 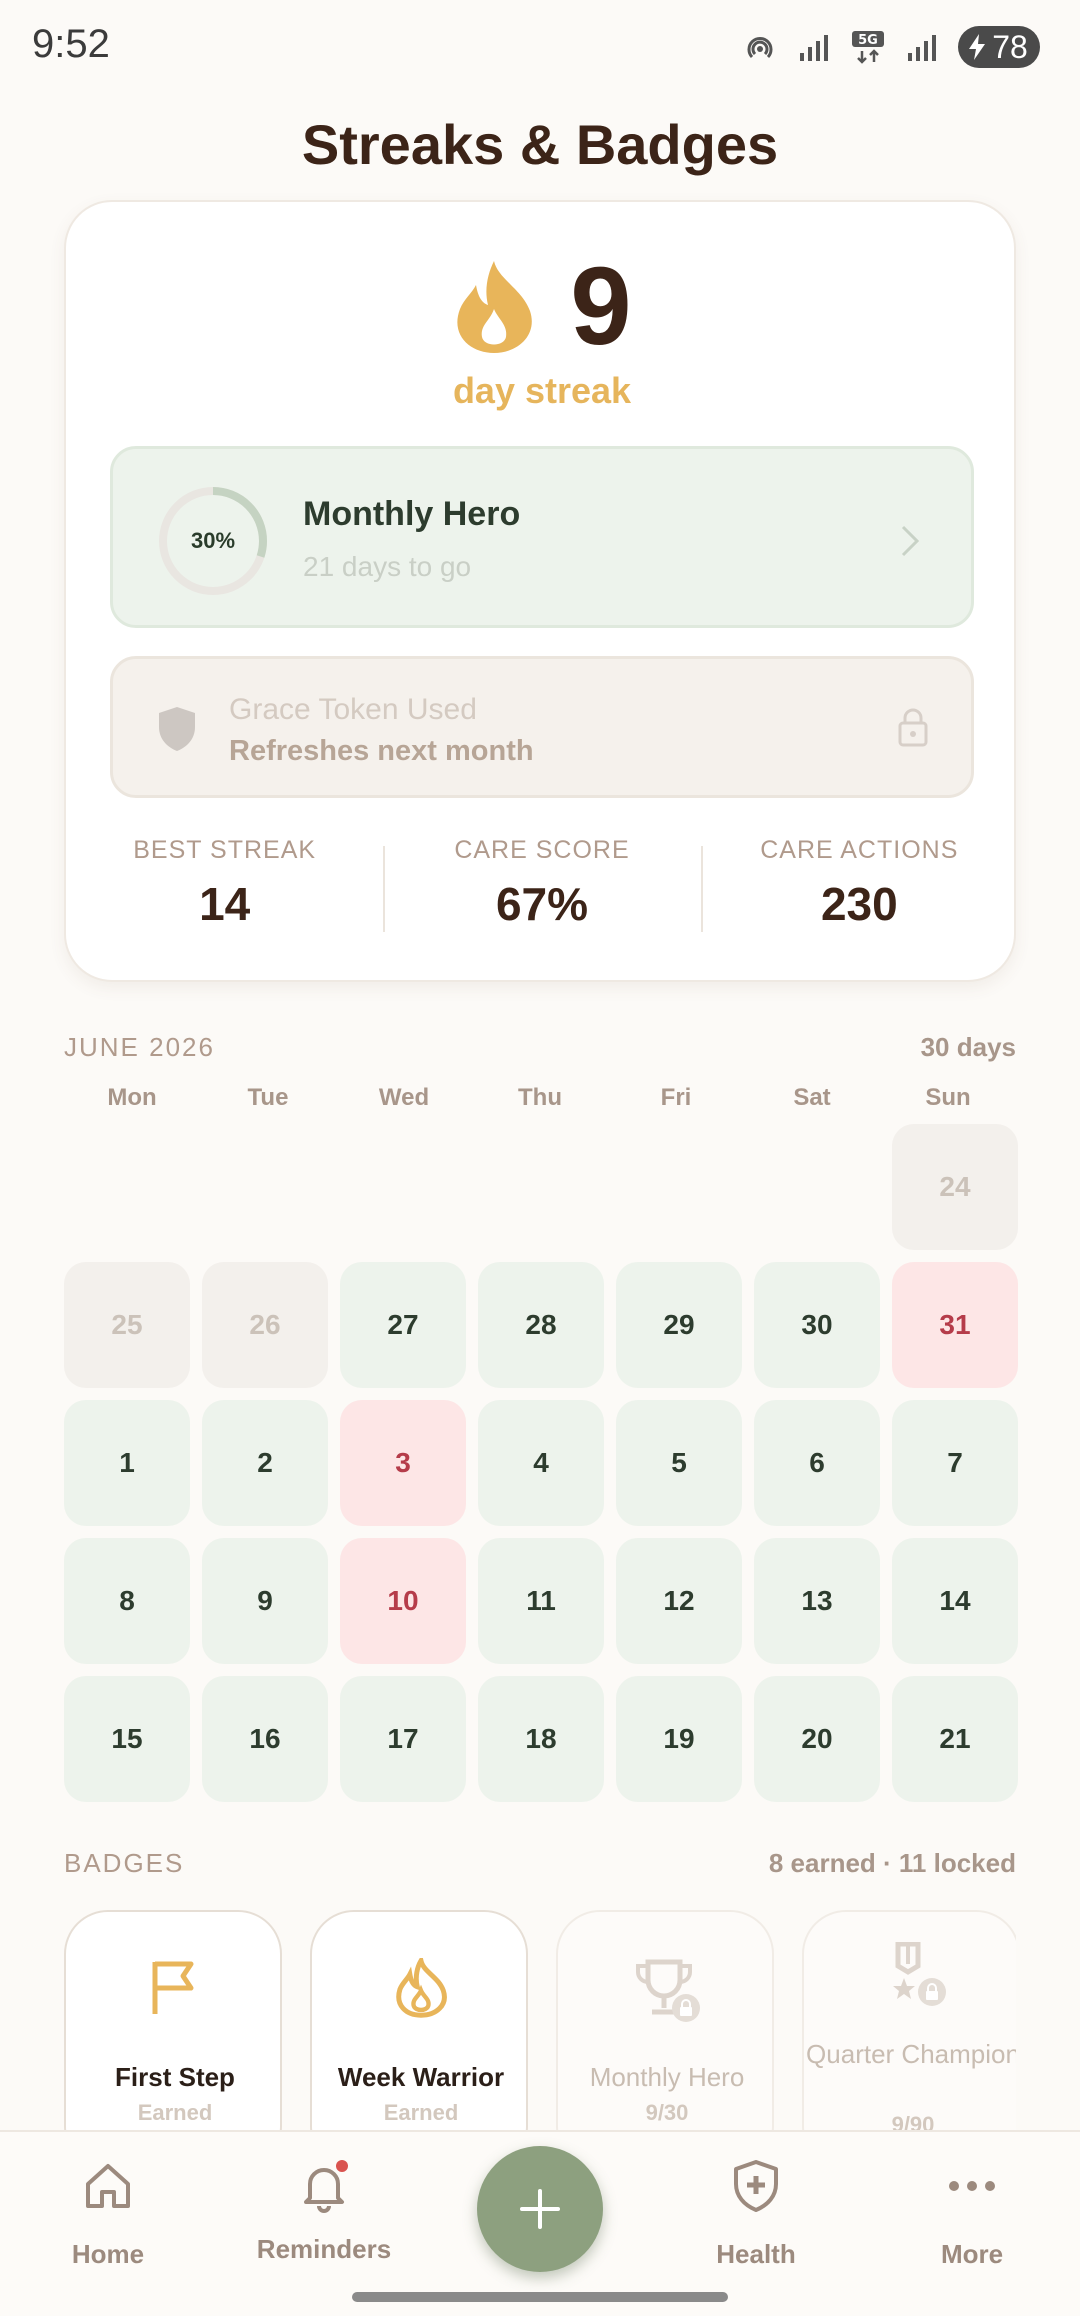 I want to click on battery-indicator: 78, so click(x=999, y=47).